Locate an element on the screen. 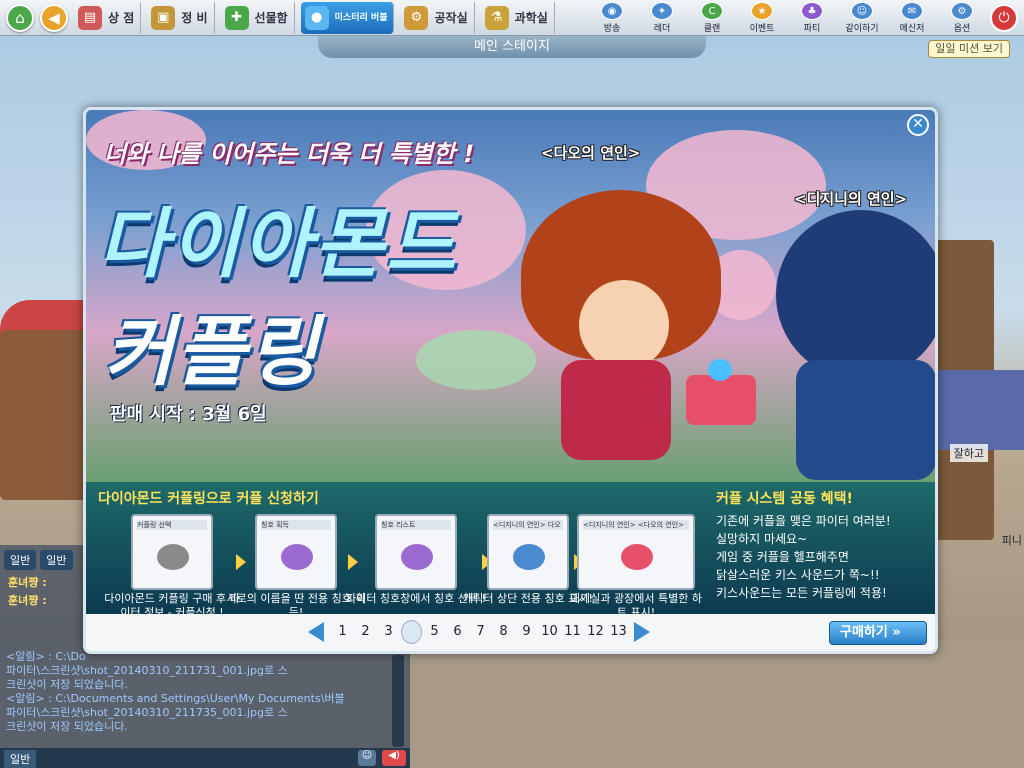 Image resolution: width=1024 pixels, height=768 pixels. char-label-dao-lover: <다오의 연인> is located at coordinates (591, 153).